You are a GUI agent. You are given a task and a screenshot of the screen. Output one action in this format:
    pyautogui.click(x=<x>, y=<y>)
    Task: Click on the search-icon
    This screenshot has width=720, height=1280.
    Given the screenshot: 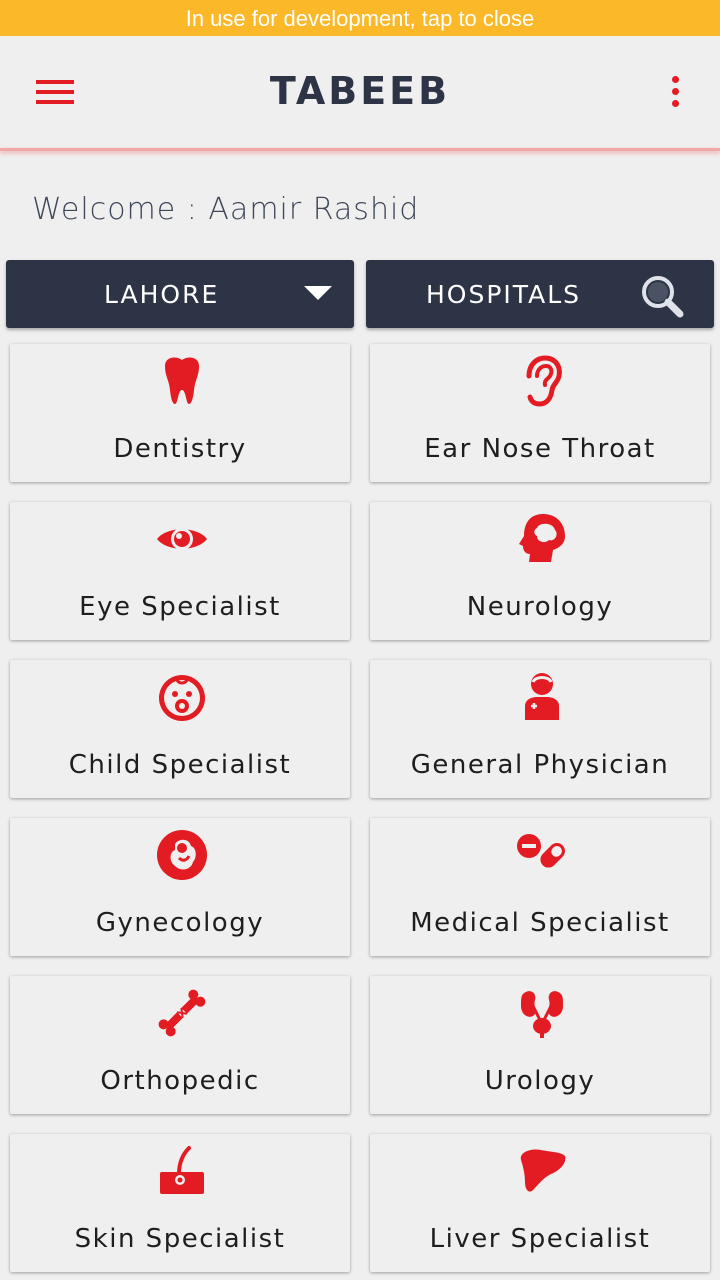 What is the action you would take?
    pyautogui.click(x=662, y=296)
    